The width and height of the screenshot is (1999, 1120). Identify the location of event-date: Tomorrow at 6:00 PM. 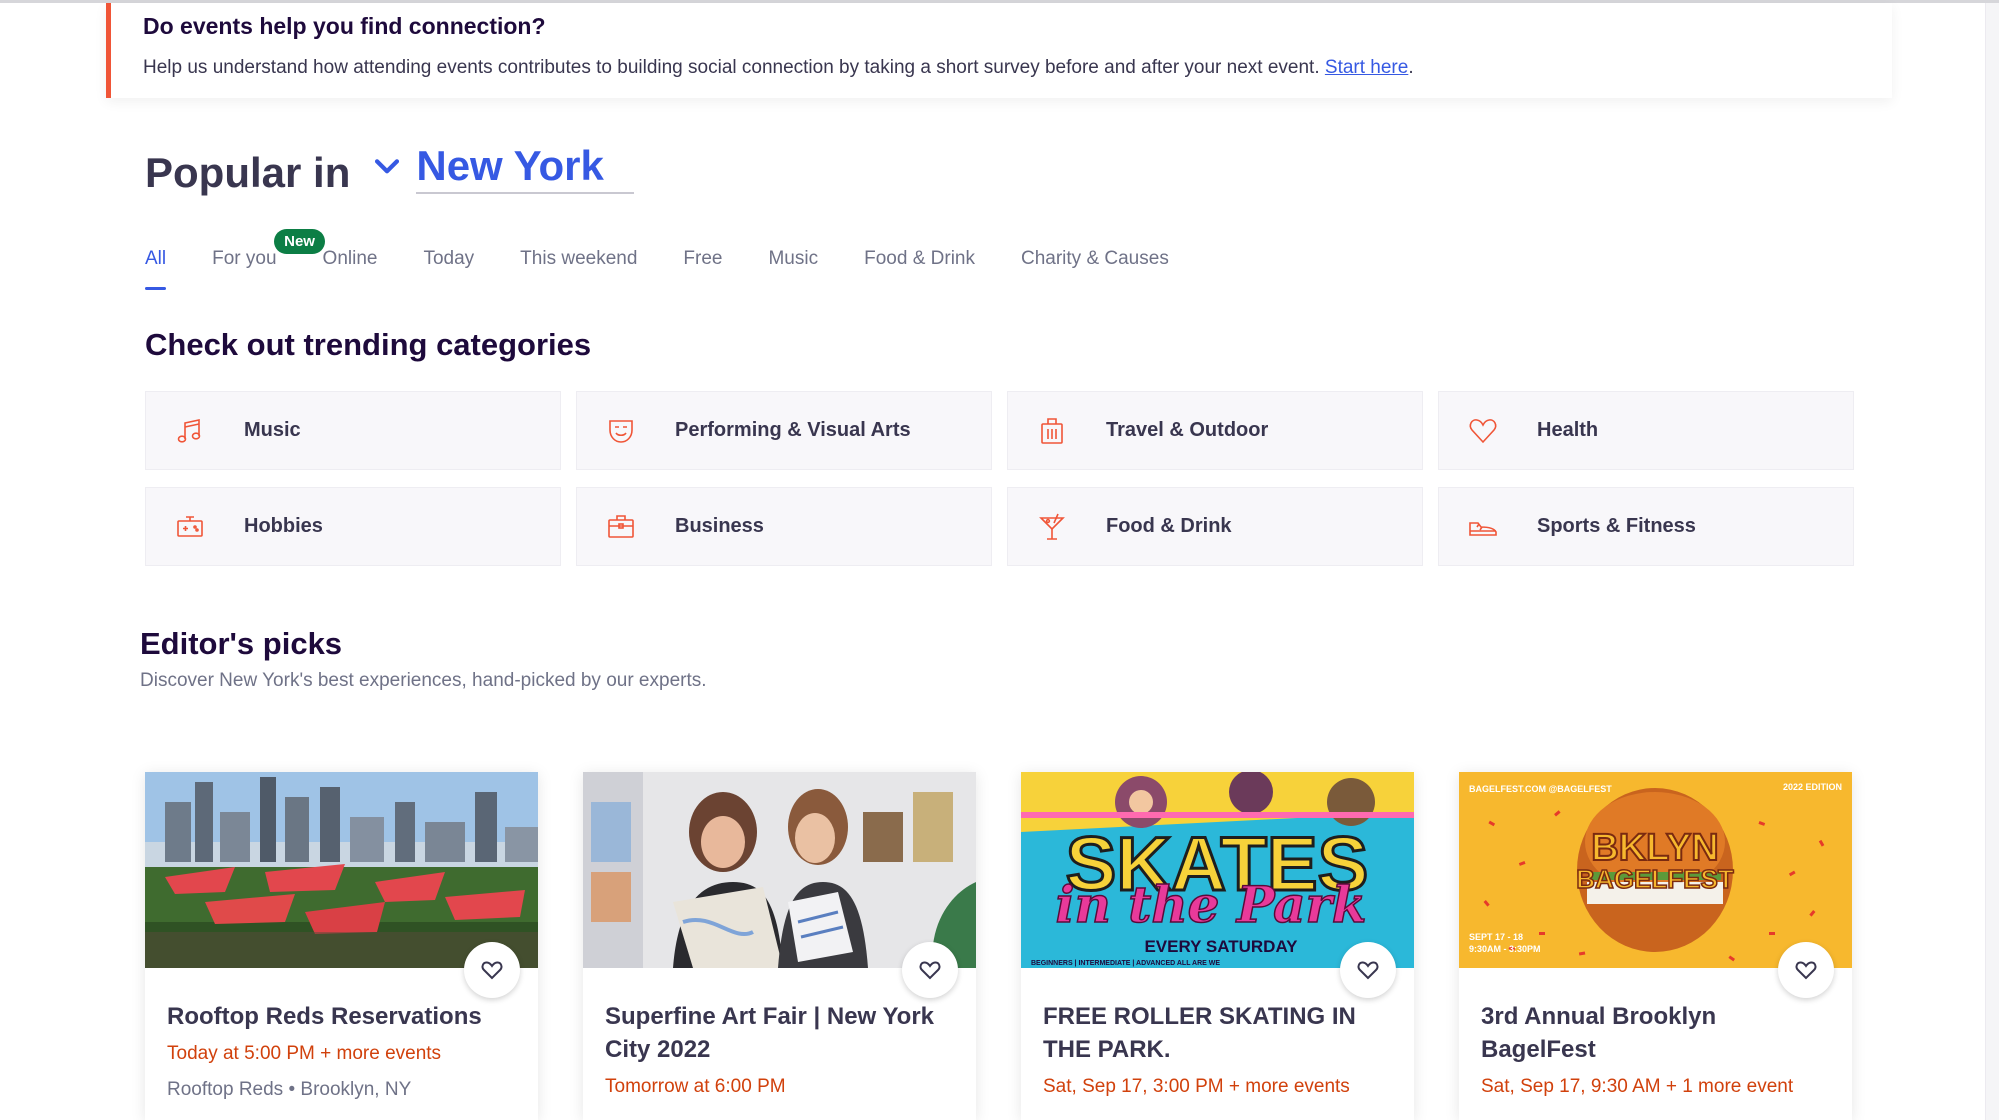
(695, 1086).